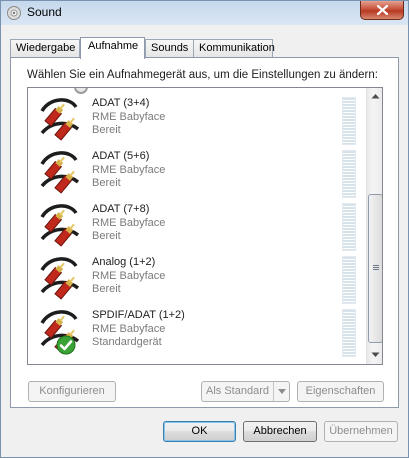 The width and height of the screenshot is (409, 458). Describe the element at coordinates (340, 391) in the screenshot. I see `properties-button: Eigenschaften` at that location.